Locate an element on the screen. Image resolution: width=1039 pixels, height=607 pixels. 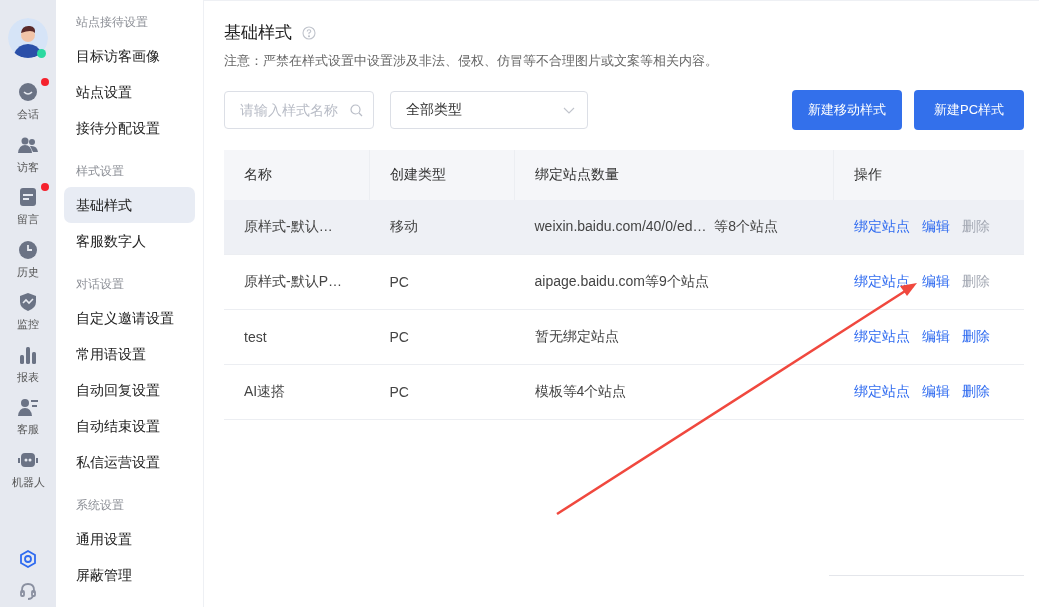
clock-icon is located at coordinates (28, 249).